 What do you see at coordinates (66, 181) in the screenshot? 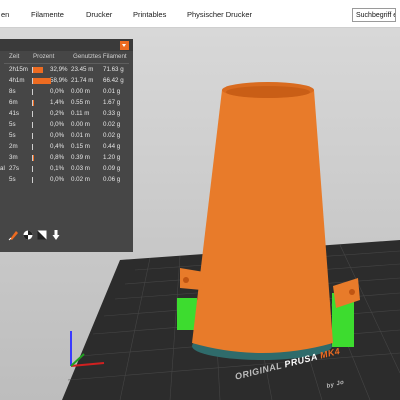
I see `legend-row: 5s 0,0% 0.02 m 0.06 g` at bounding box center [66, 181].